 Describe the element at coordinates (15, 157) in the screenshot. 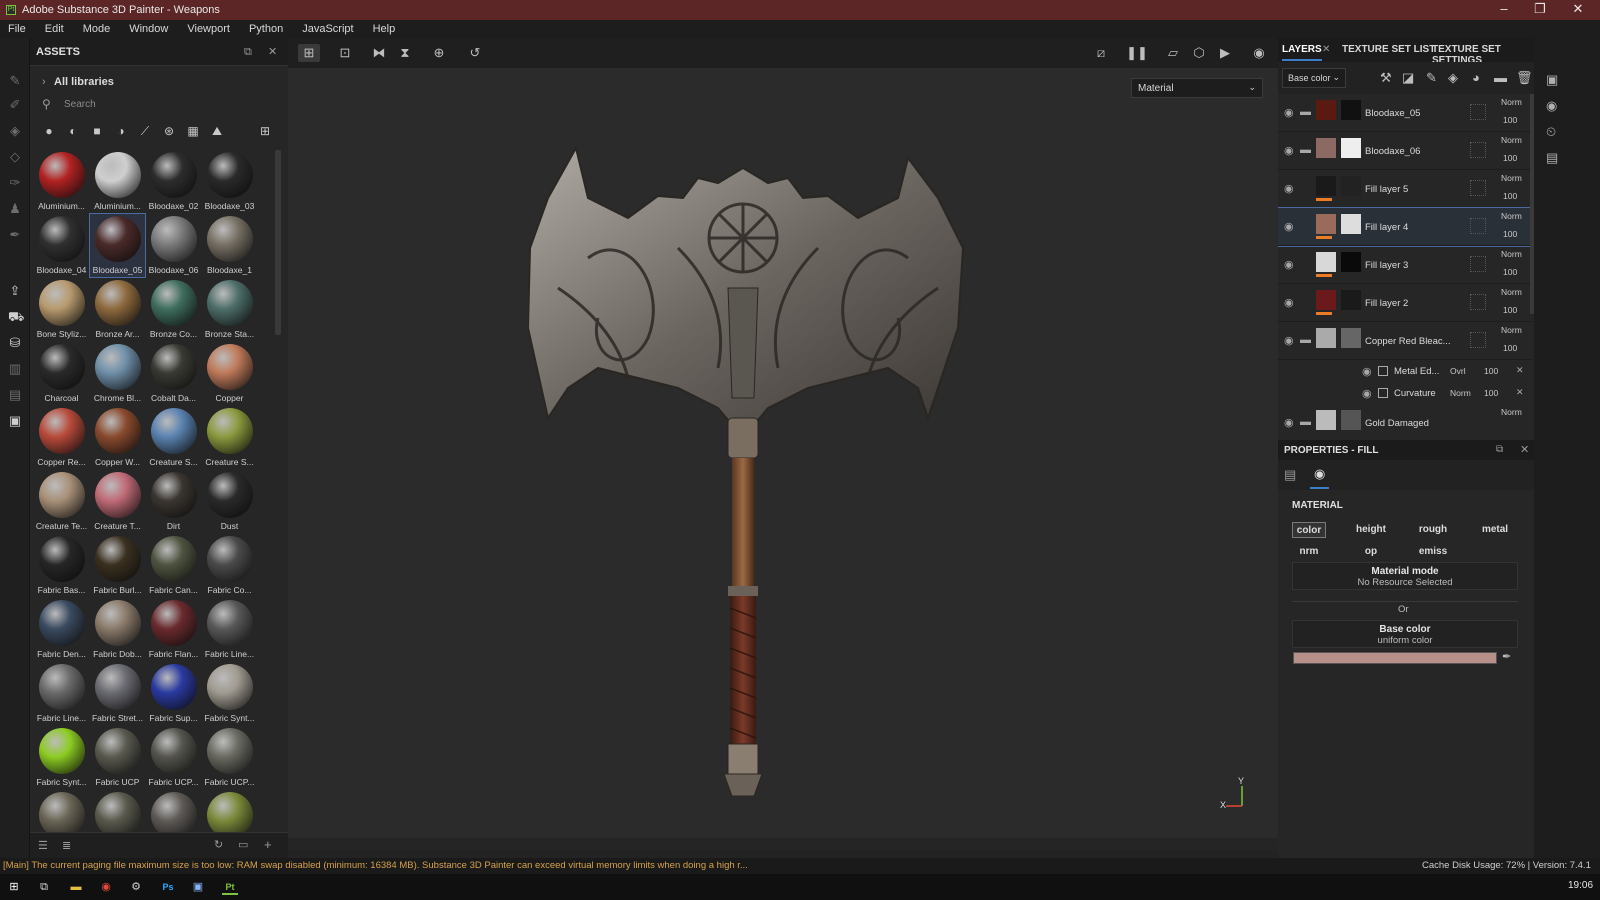

I see `polygon-fill-icon: ◇` at that location.